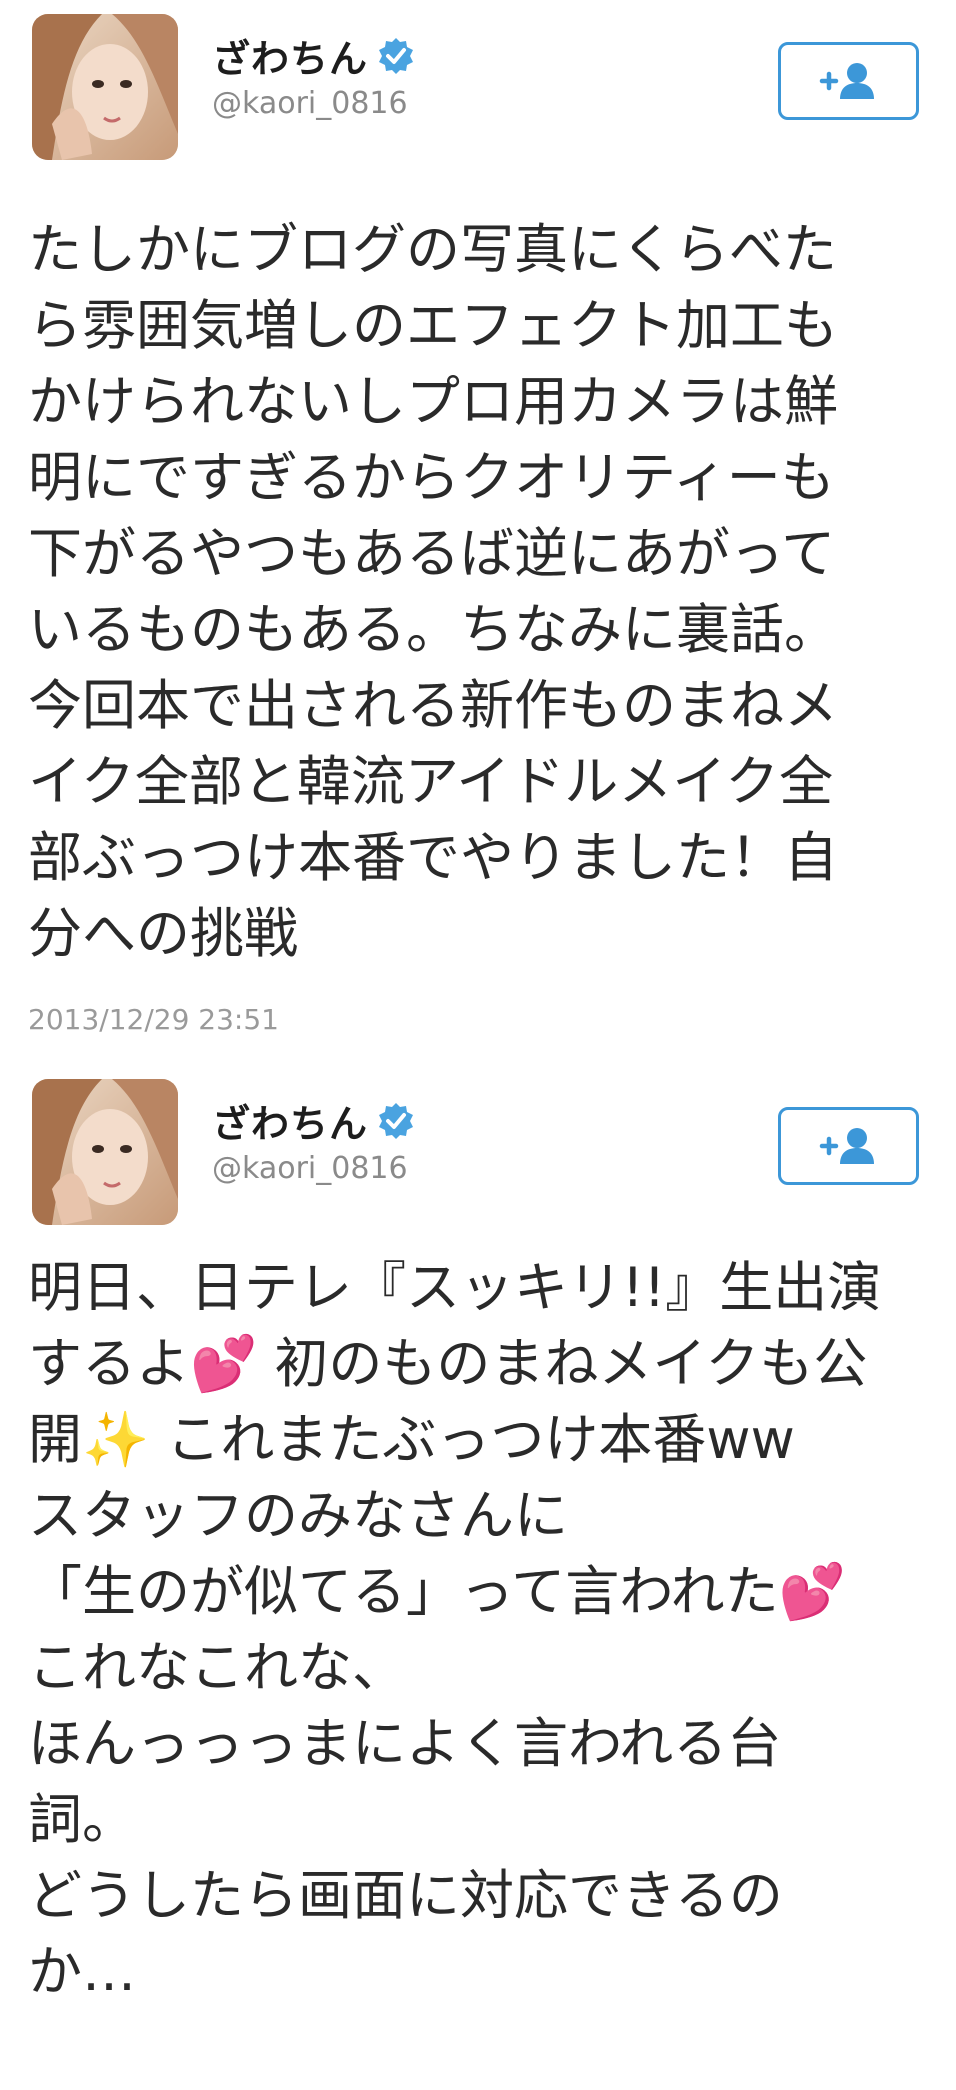  Describe the element at coordinates (153, 1019) in the screenshot. I see `timestamp: 2013/12/29 23:51` at that location.